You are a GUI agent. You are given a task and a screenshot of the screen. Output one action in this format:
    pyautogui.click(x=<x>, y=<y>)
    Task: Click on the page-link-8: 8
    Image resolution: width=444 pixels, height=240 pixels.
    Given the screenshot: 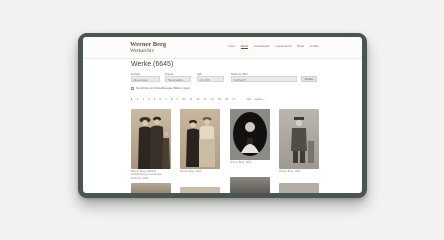 What is the action you would take?
    pyautogui.click(x=172, y=99)
    